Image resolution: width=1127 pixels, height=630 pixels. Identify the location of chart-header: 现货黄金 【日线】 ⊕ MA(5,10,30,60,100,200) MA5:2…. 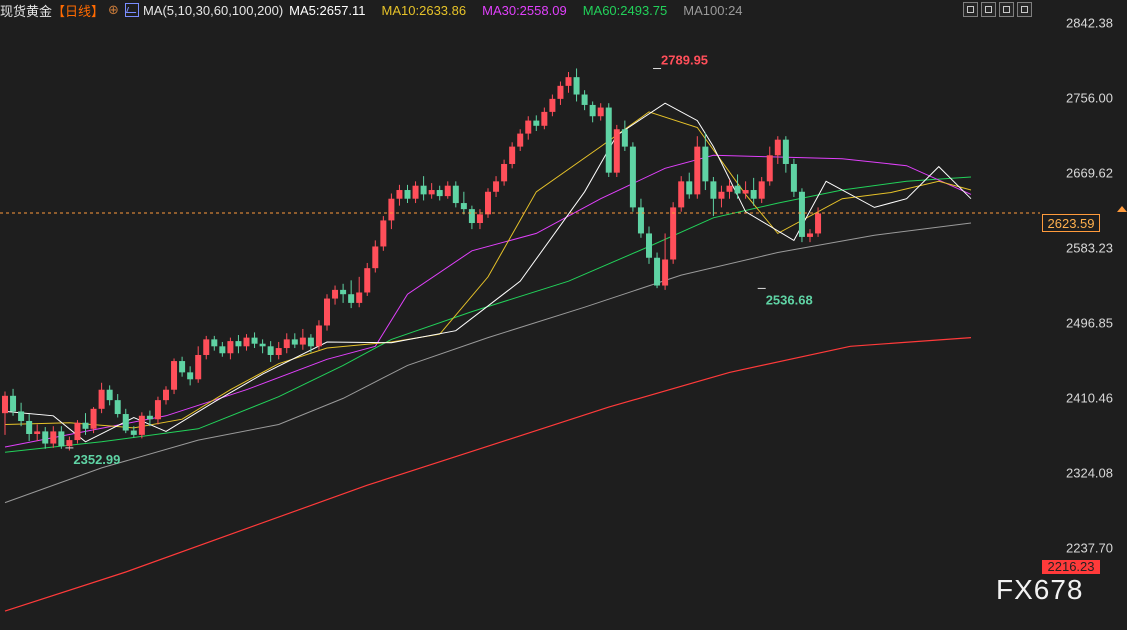
(377, 10).